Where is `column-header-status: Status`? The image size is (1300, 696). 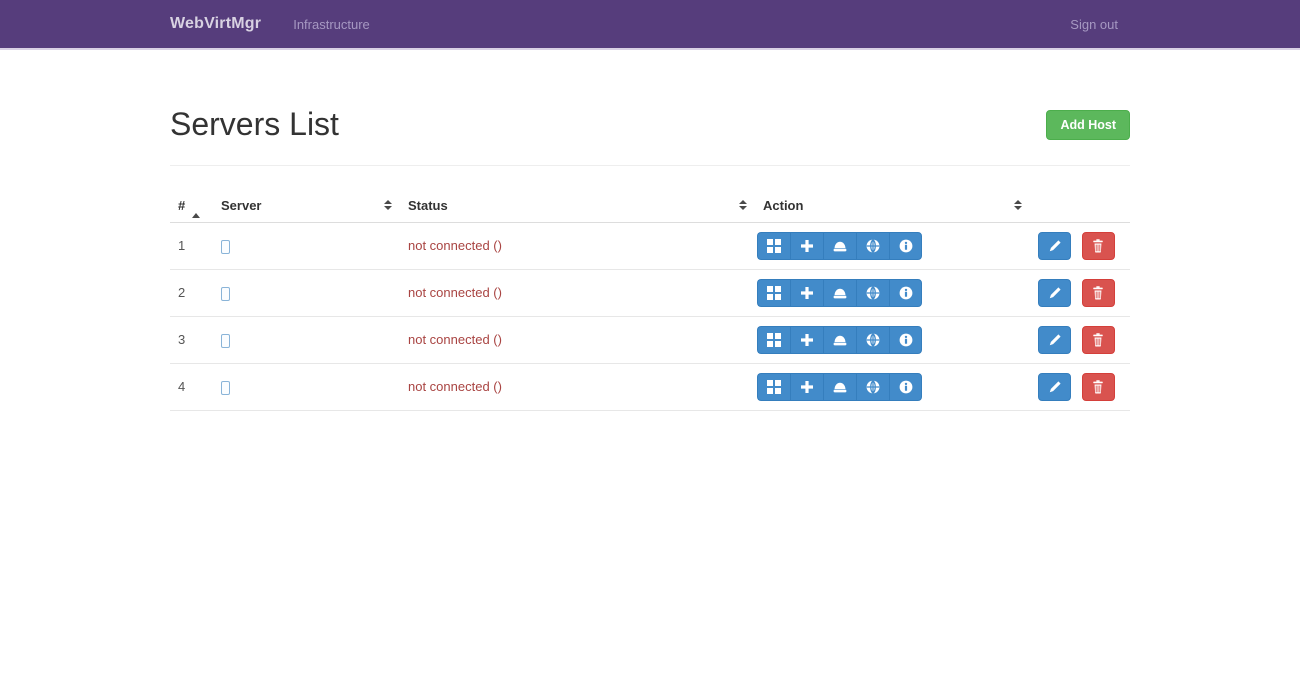
column-header-status: Status is located at coordinates (577, 205).